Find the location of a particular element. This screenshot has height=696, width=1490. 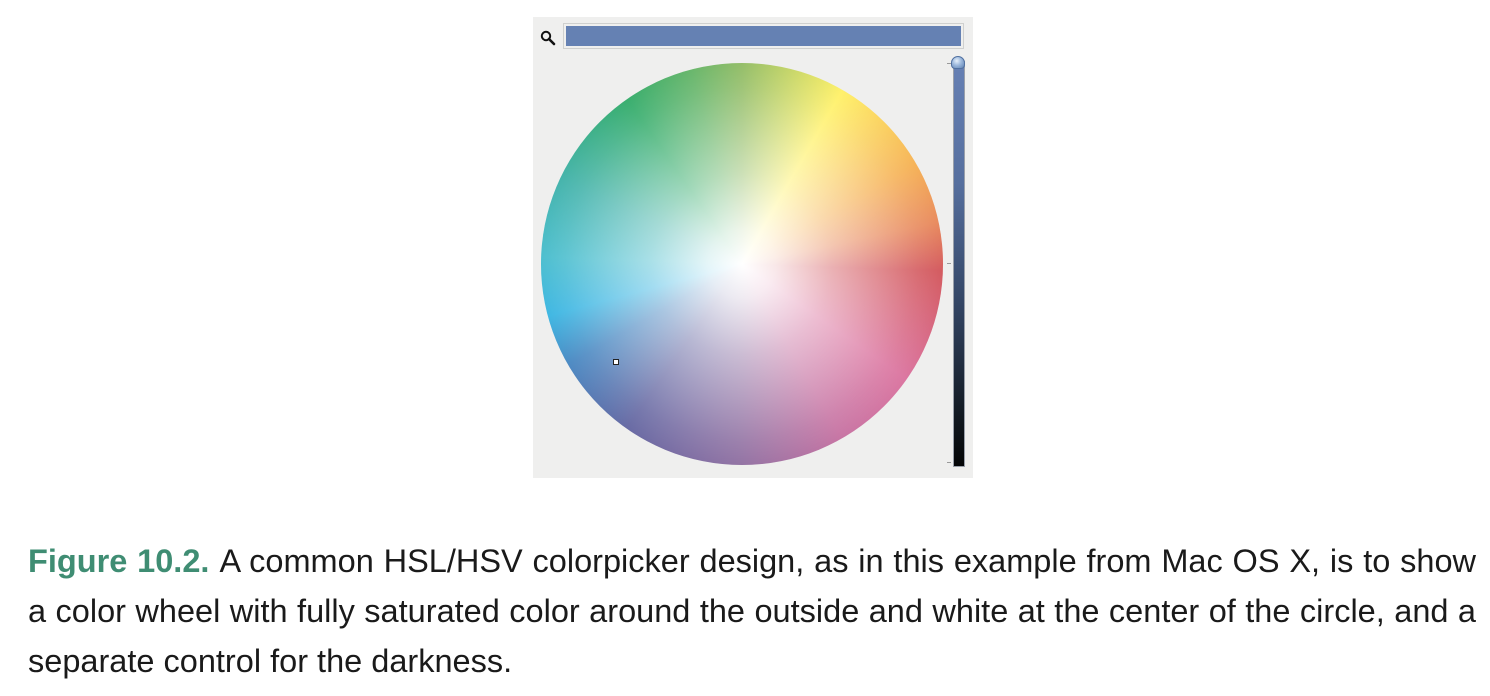

figure-label: Figure 10.2. is located at coordinates (119, 561).